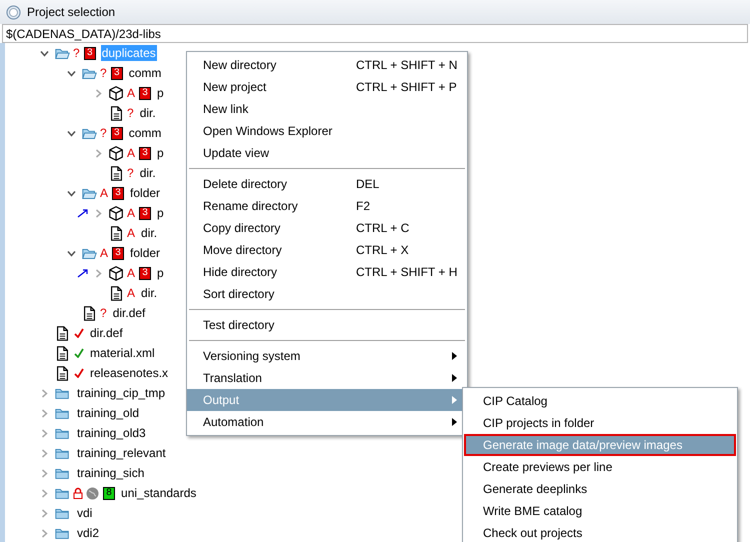  I want to click on tree-item: training_old3, so click(111, 433).